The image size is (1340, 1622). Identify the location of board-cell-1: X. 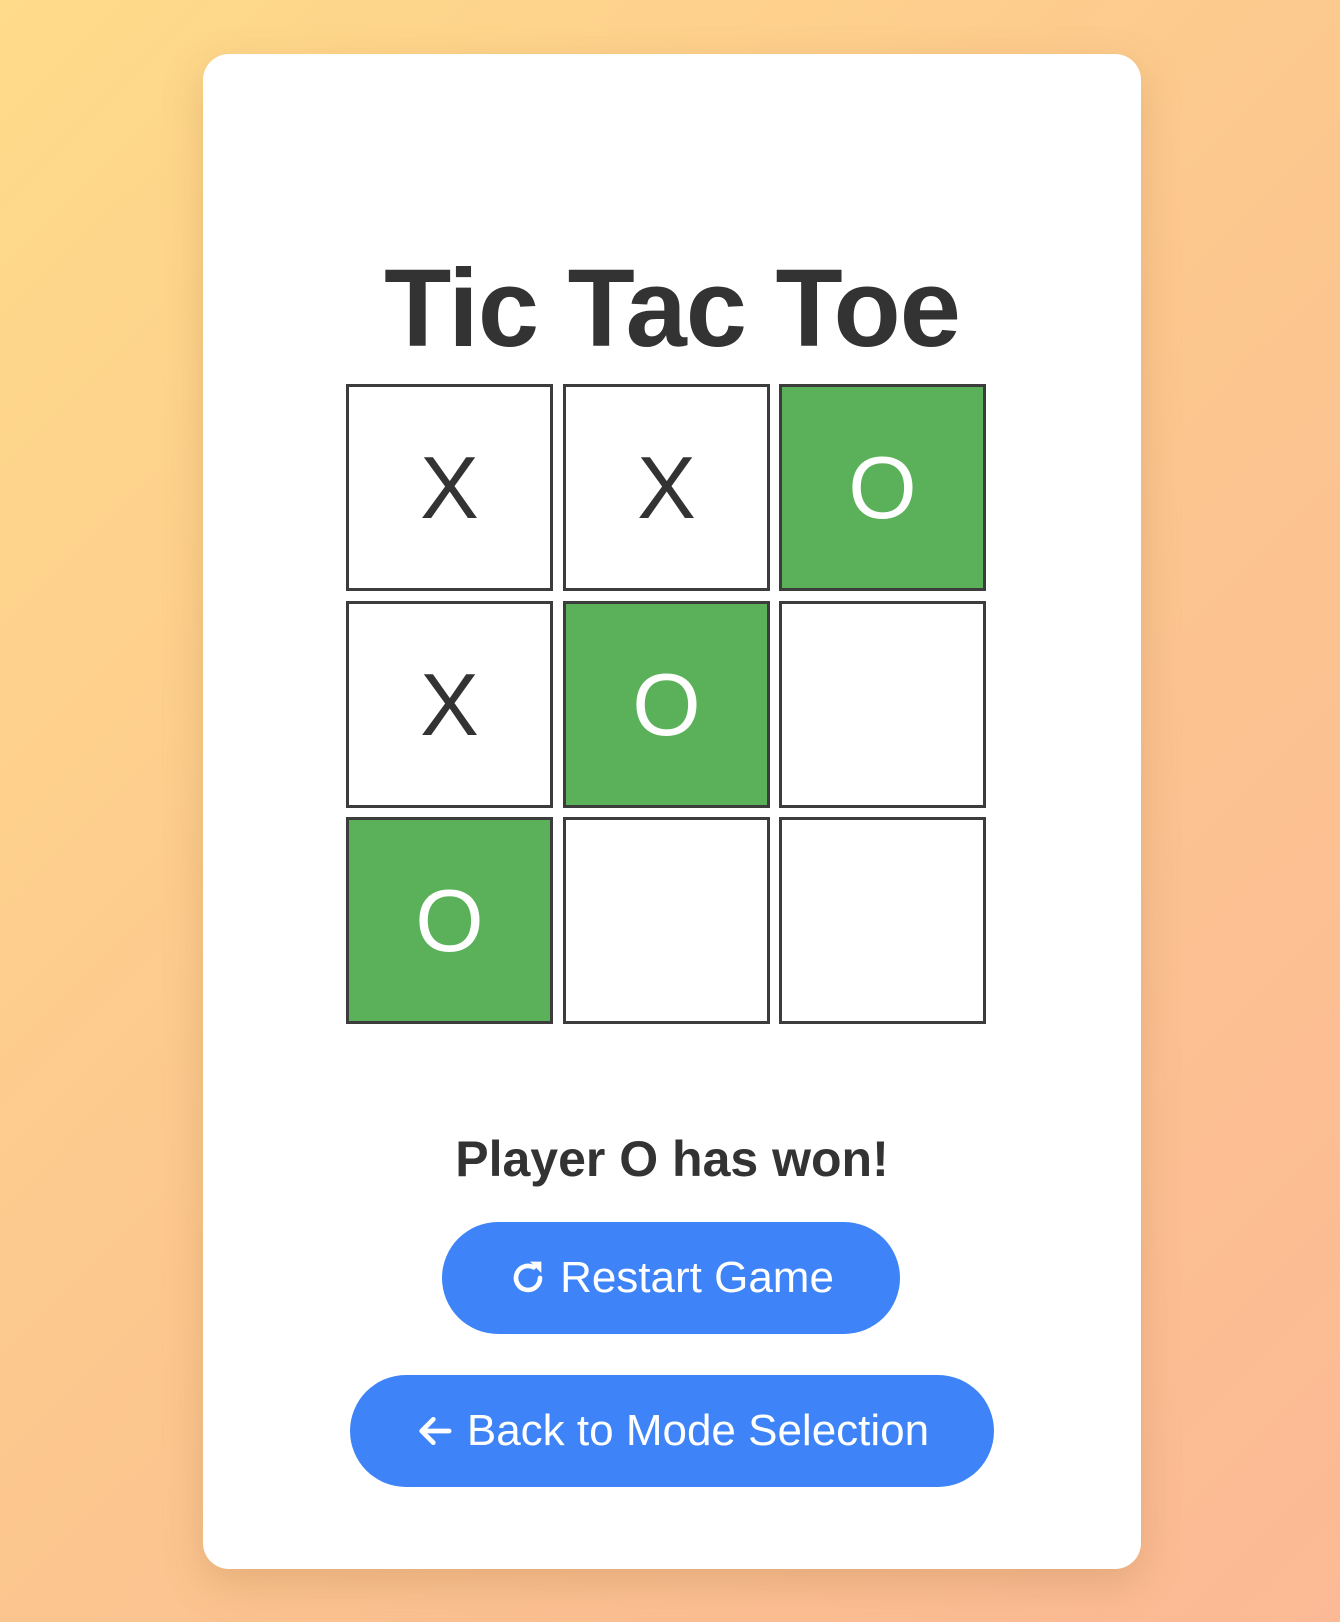
(449, 487).